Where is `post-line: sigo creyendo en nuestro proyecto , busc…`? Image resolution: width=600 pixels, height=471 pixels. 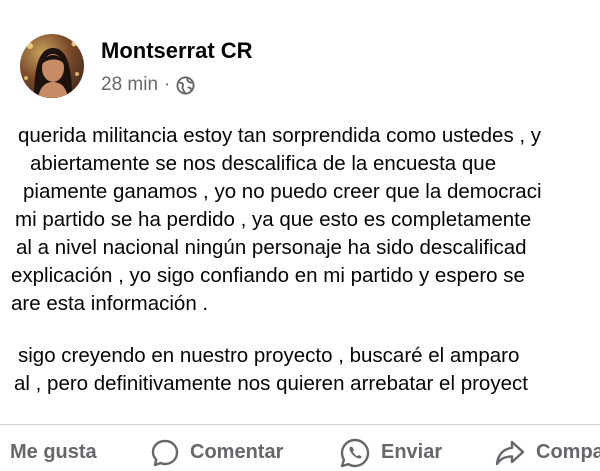
post-line: sigo creyendo en nuestro proyecto , busc… is located at coordinates (269, 355).